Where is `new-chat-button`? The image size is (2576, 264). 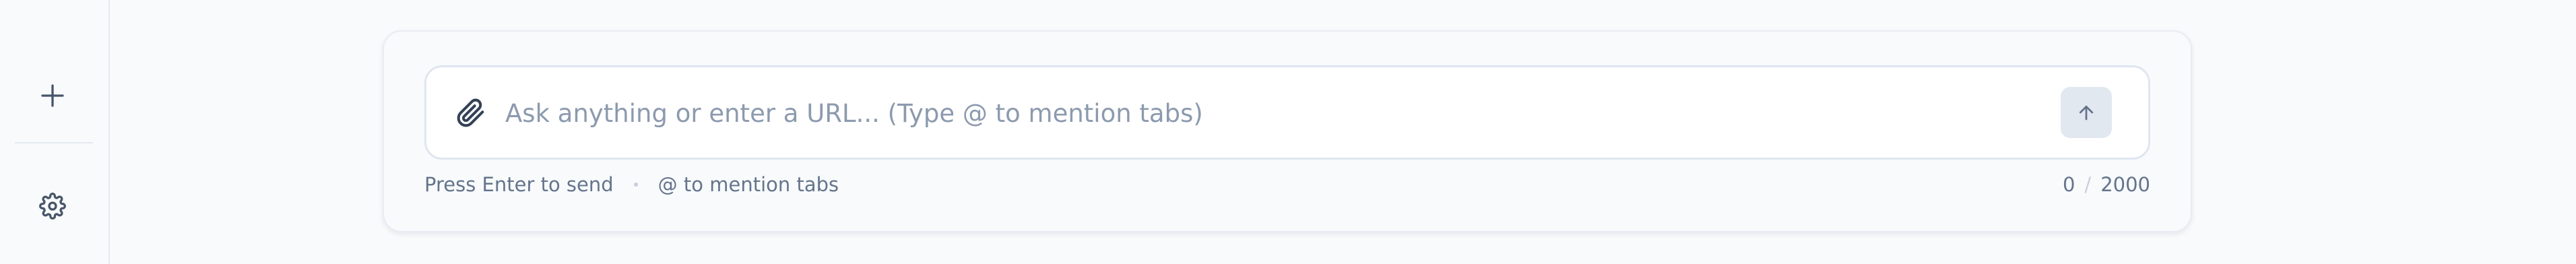
new-chat-button is located at coordinates (53, 95).